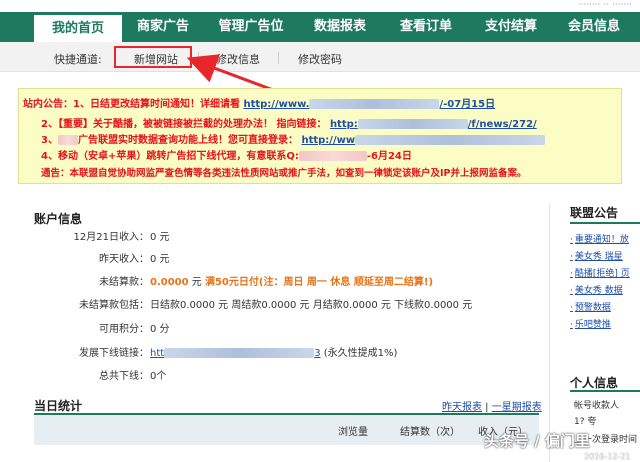 The image size is (640, 462). Describe the element at coordinates (467, 104) in the screenshot. I see `notice-link-1-suffix: /-07月15日` at that location.